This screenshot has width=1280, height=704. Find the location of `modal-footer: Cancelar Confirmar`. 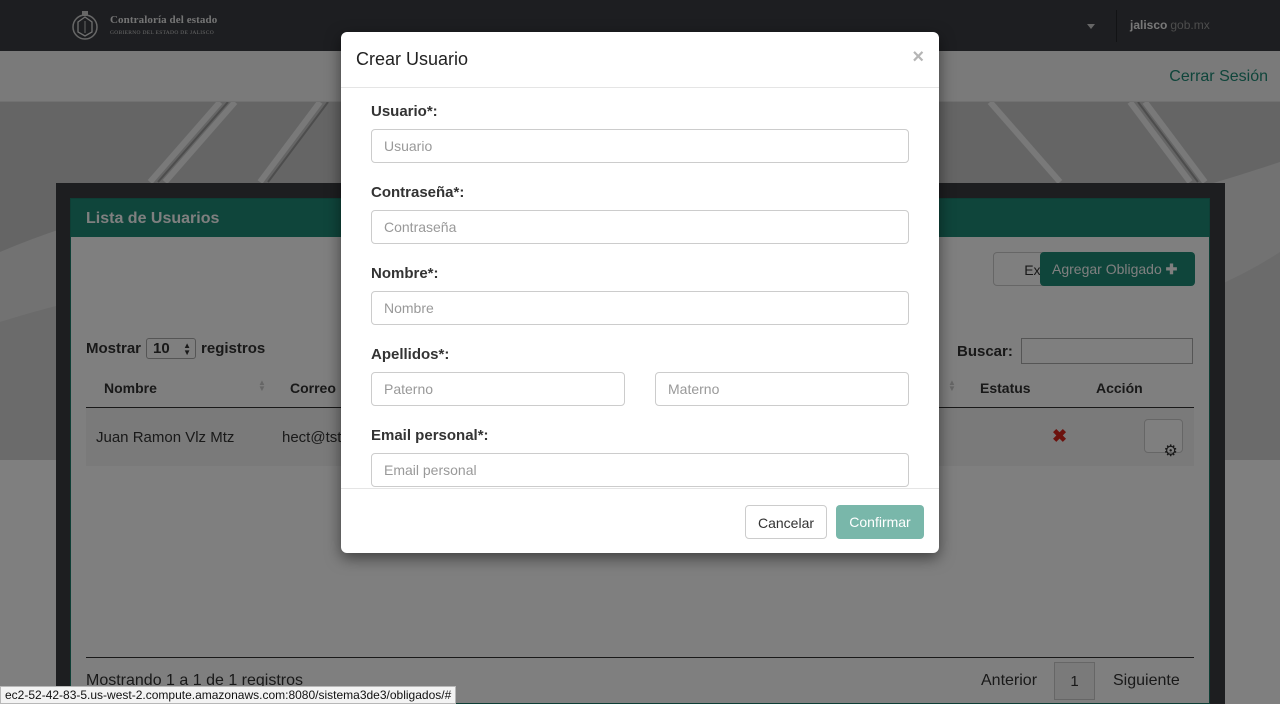

modal-footer: Cancelar Confirmar is located at coordinates (640, 520).